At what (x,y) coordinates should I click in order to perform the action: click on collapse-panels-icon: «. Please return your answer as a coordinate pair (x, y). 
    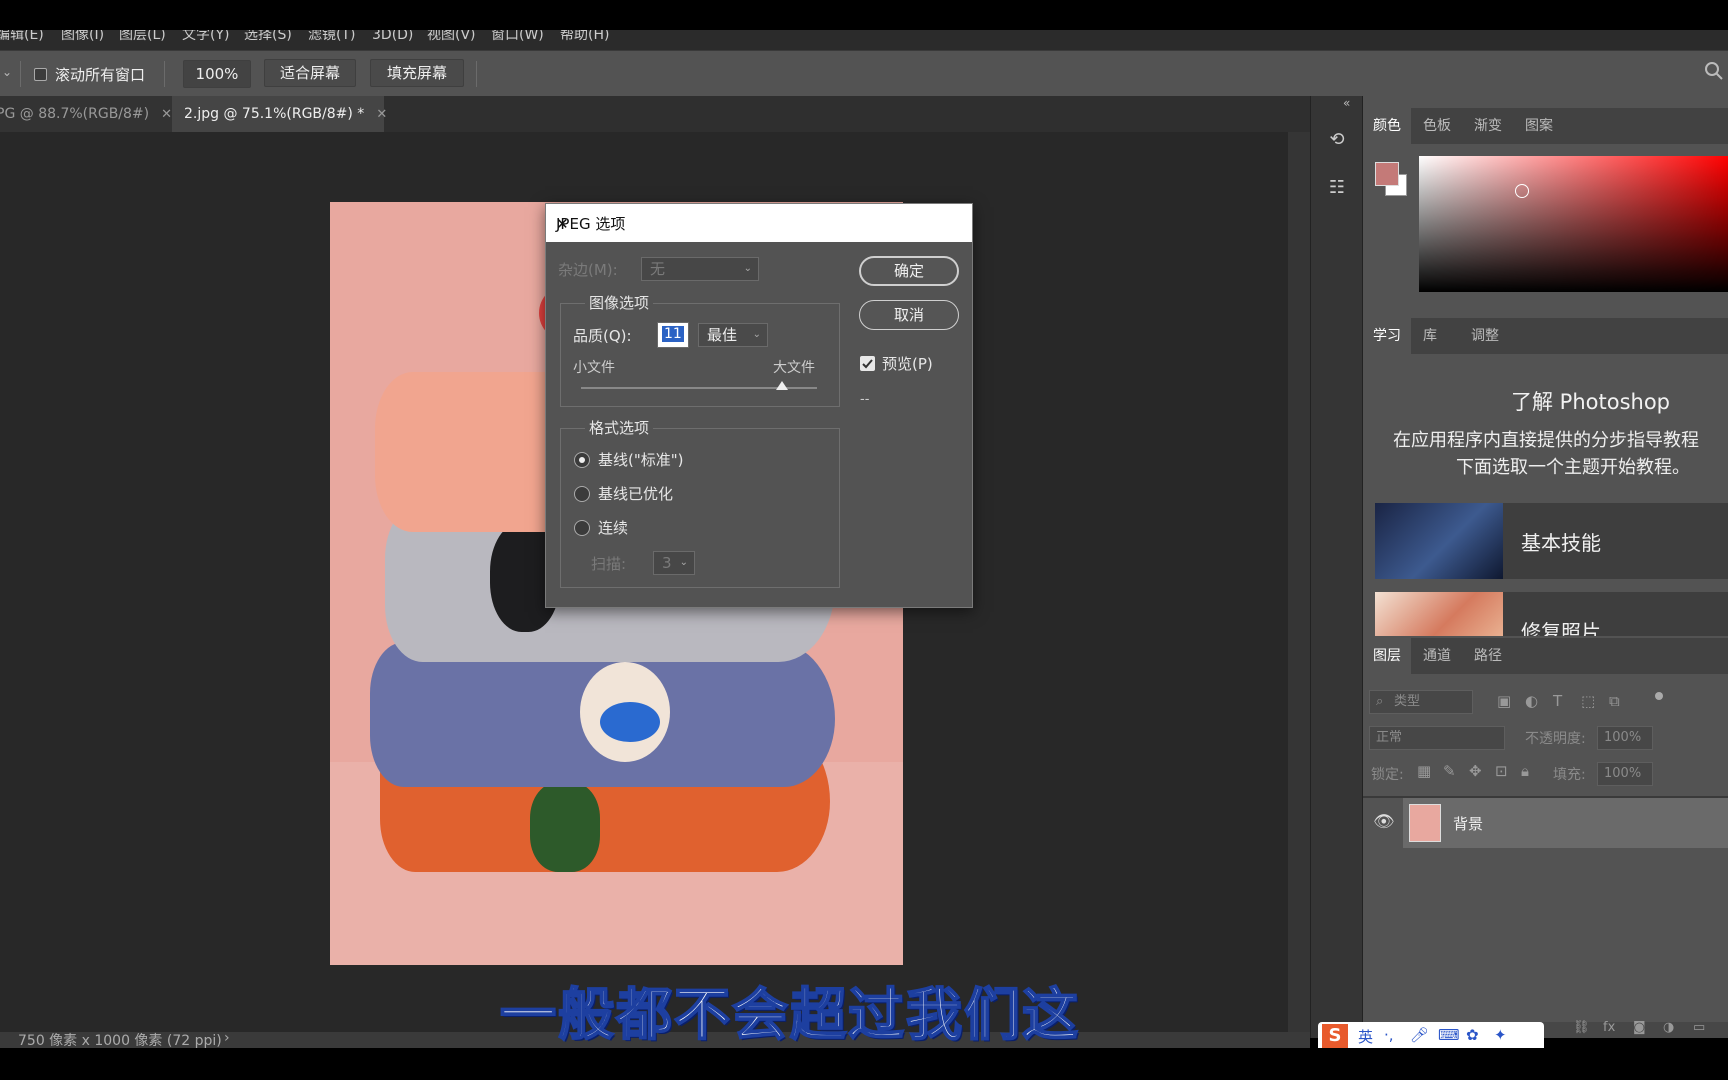
    Looking at the image, I should click on (1346, 103).